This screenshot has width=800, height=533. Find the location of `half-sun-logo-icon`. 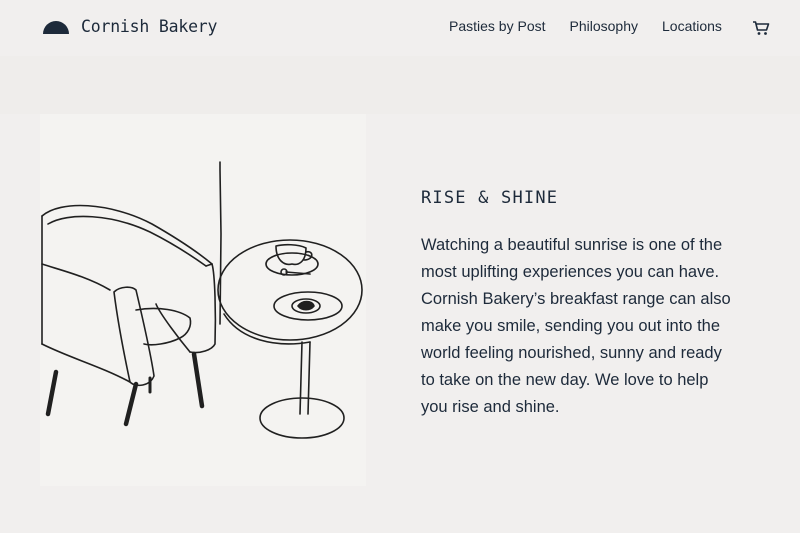

half-sun-logo-icon is located at coordinates (56, 27).